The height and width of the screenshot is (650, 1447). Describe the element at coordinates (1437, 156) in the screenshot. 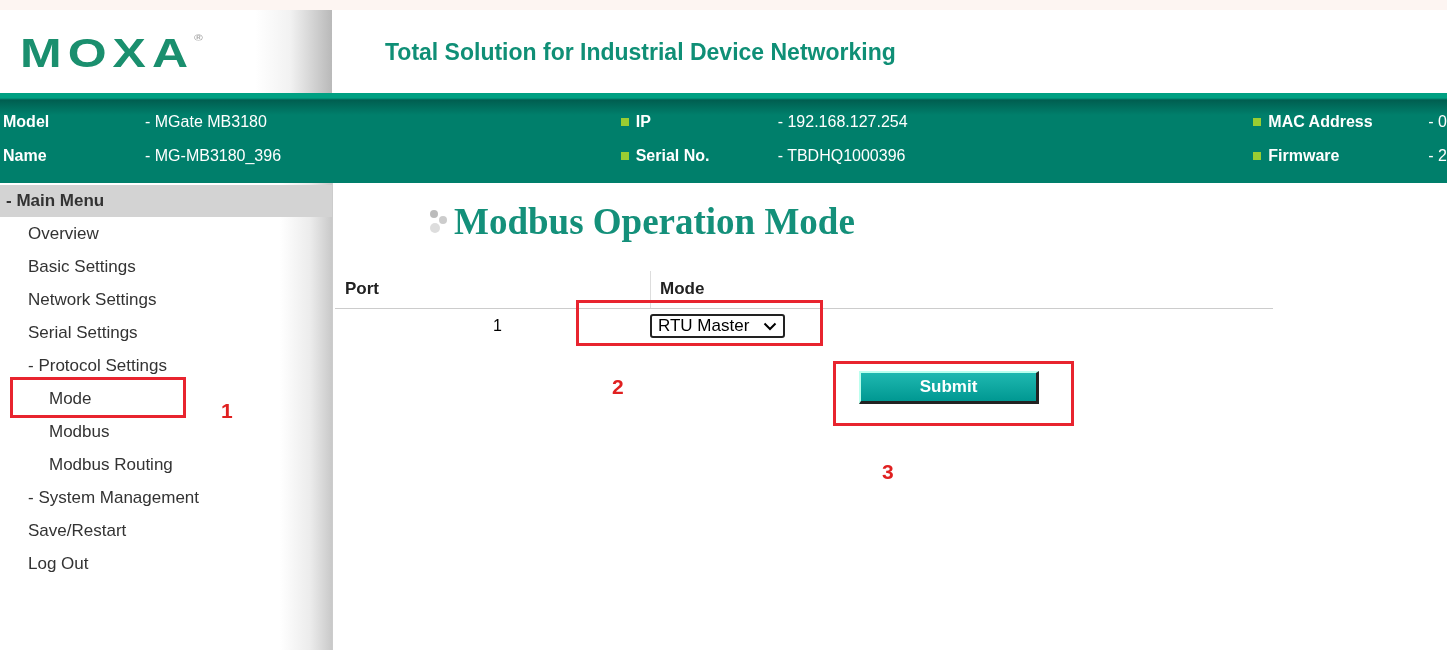

I see `info-value: - 2` at that location.